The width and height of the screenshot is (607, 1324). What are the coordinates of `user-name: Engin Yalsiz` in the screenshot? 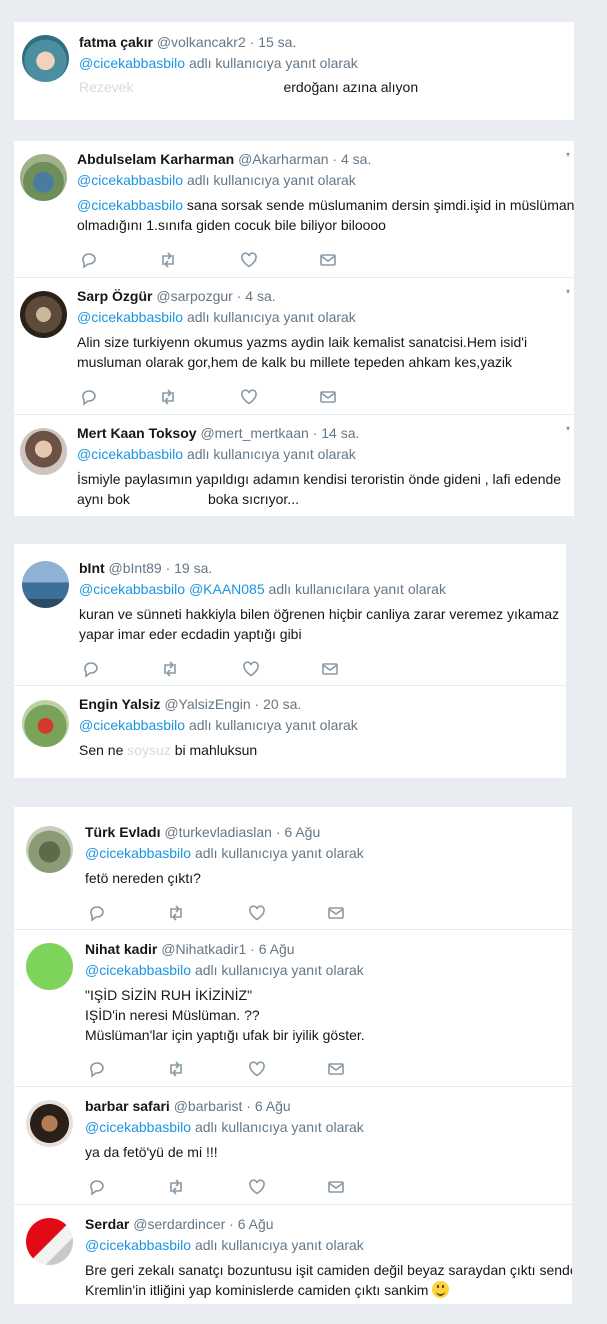 It's located at (119, 704).